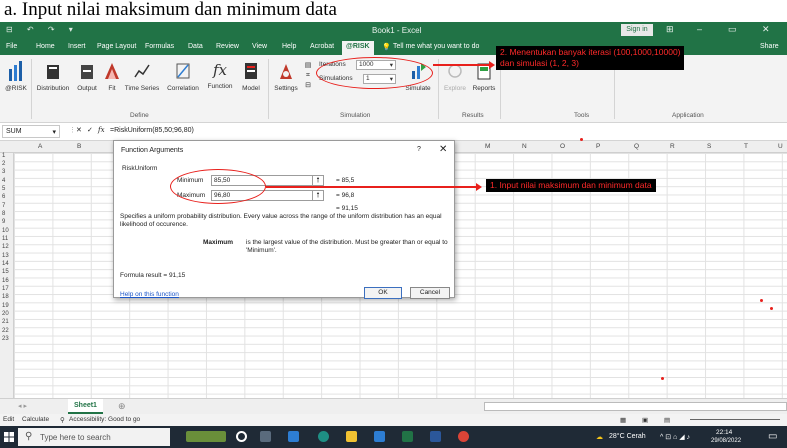 The image size is (787, 448). I want to click on time-series-button: Time Series, so click(142, 76).